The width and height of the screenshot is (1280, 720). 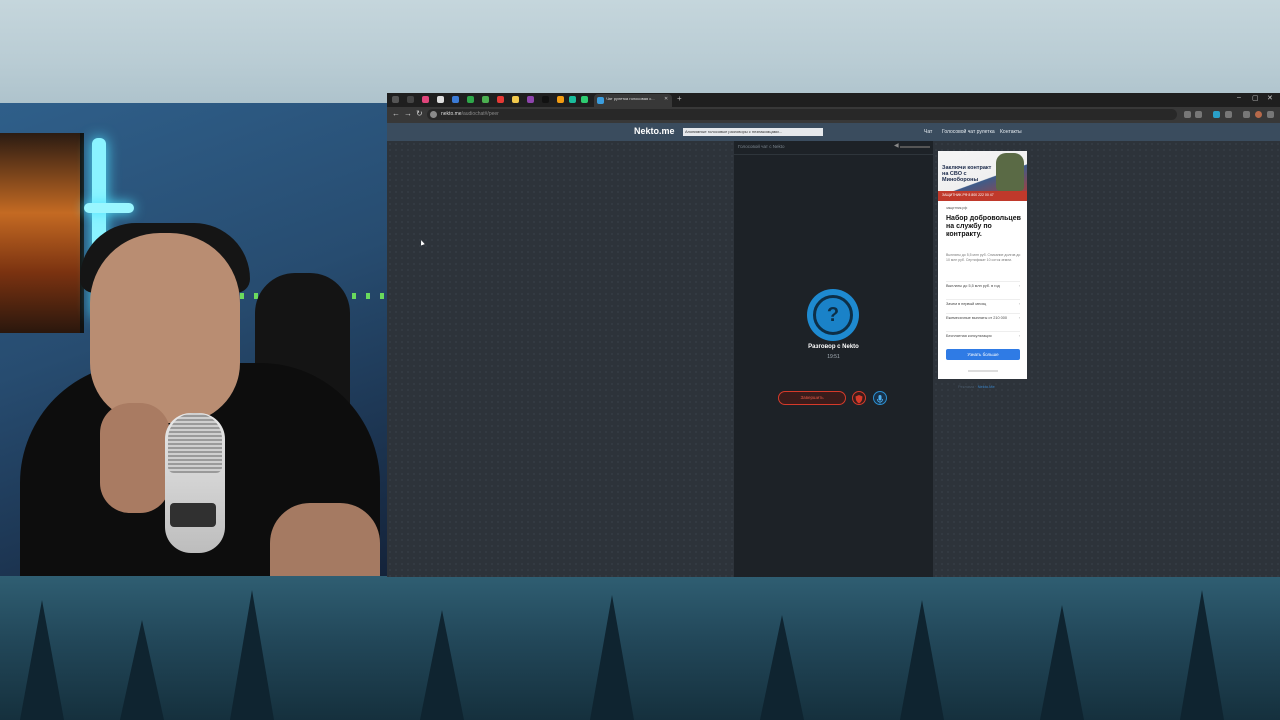 What do you see at coordinates (1011, 132) in the screenshot?
I see `nav-link-contacts: Контакты` at bounding box center [1011, 132].